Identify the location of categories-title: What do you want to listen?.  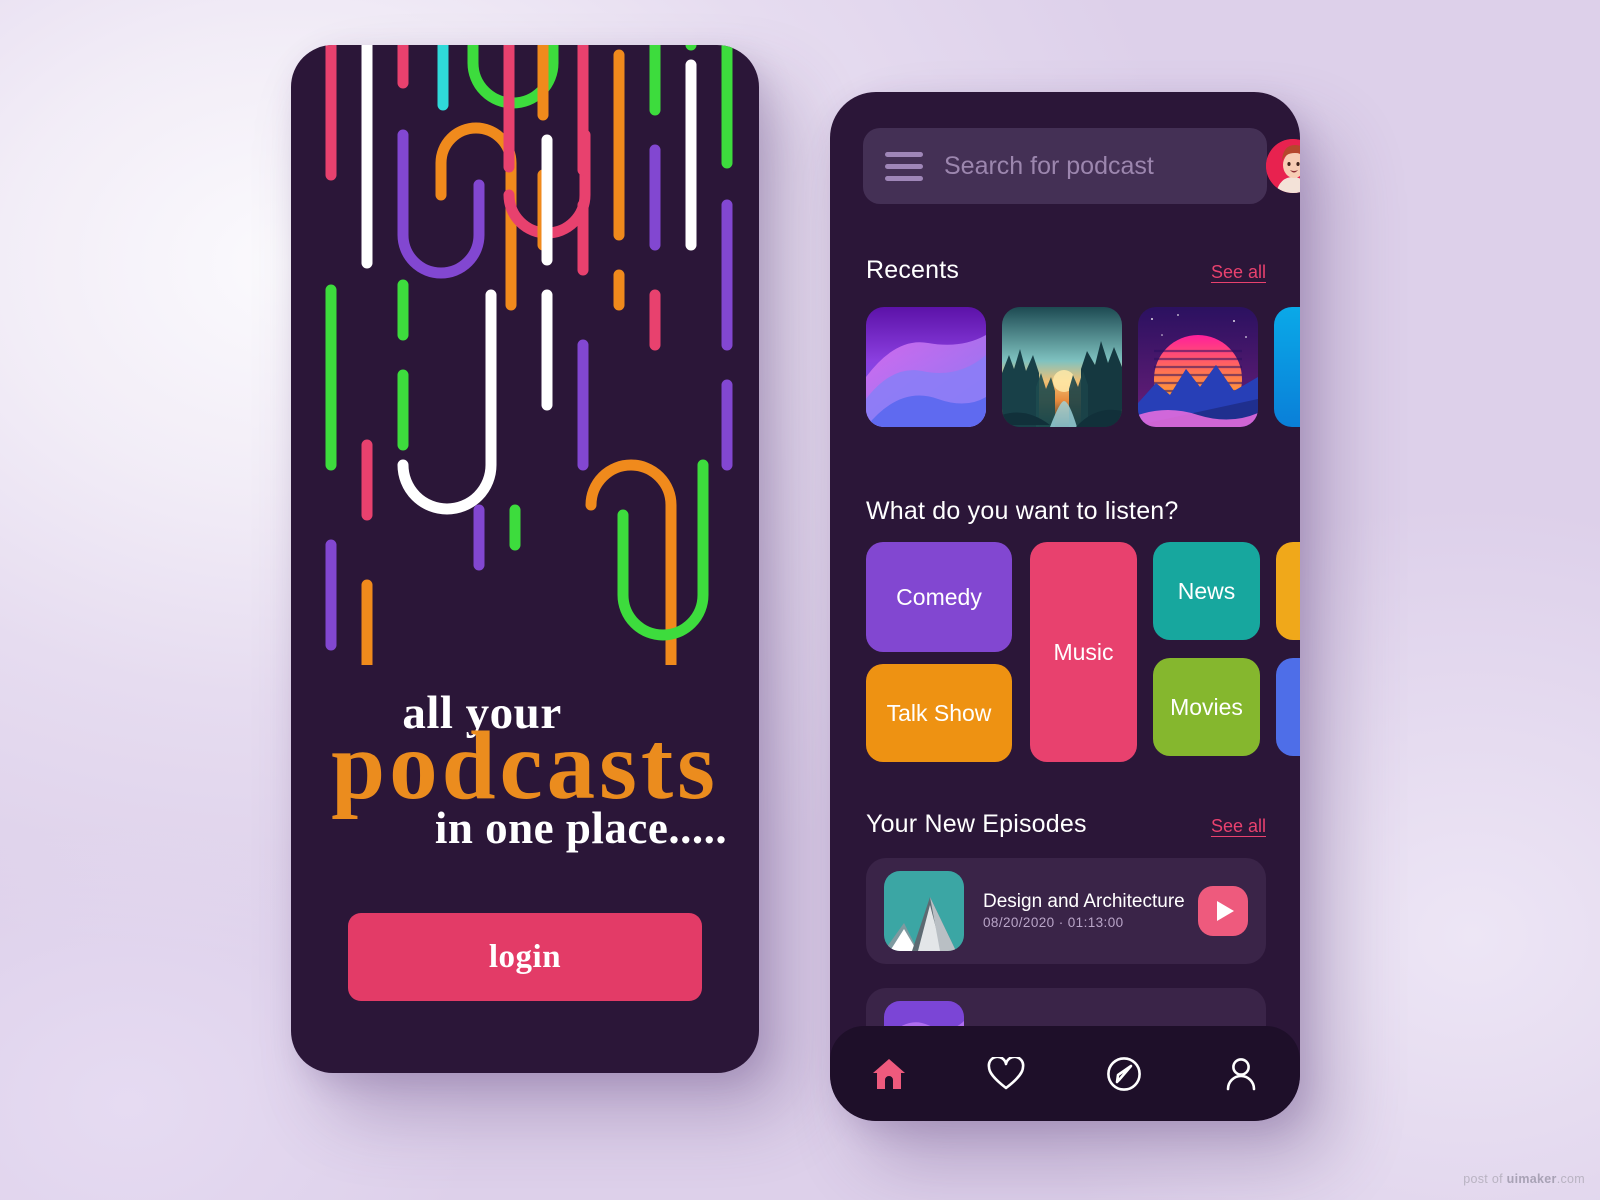
(1022, 511).